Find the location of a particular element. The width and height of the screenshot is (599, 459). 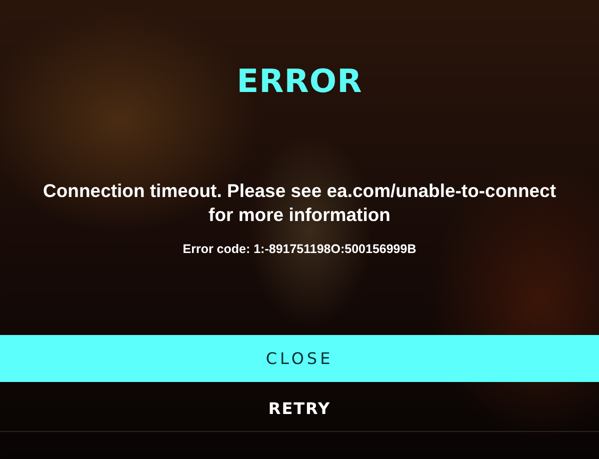

dialog-title: ERROR is located at coordinates (299, 81).